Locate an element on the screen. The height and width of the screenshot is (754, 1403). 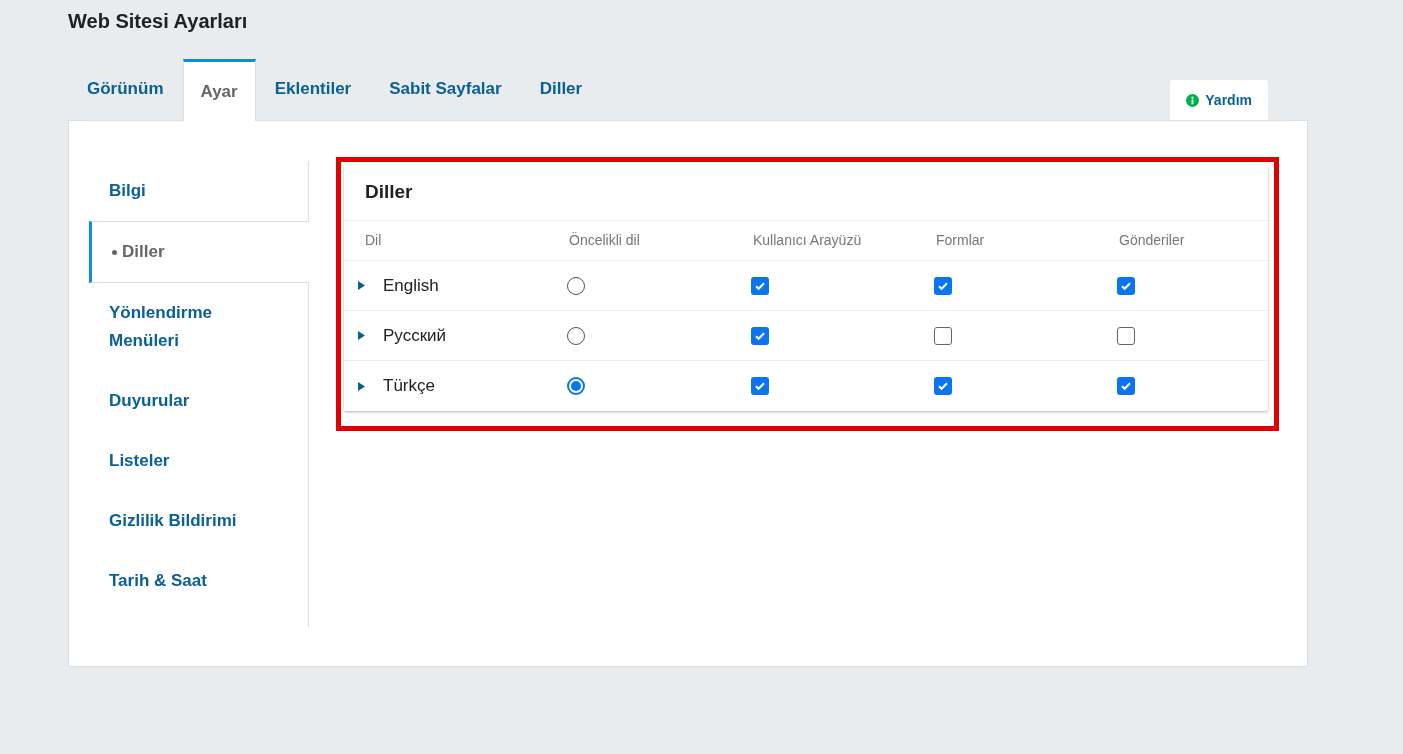
column-header: Öncelikli dil is located at coordinates (605, 240).